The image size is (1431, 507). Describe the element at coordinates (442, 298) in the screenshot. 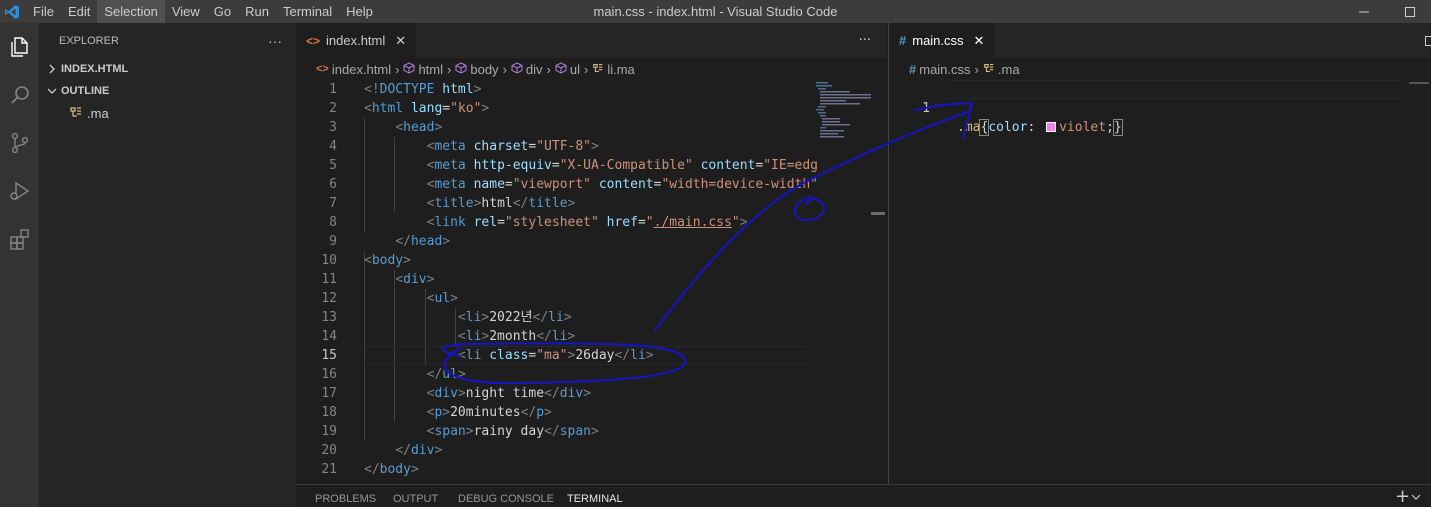

I see `code-text: <ul>` at that location.